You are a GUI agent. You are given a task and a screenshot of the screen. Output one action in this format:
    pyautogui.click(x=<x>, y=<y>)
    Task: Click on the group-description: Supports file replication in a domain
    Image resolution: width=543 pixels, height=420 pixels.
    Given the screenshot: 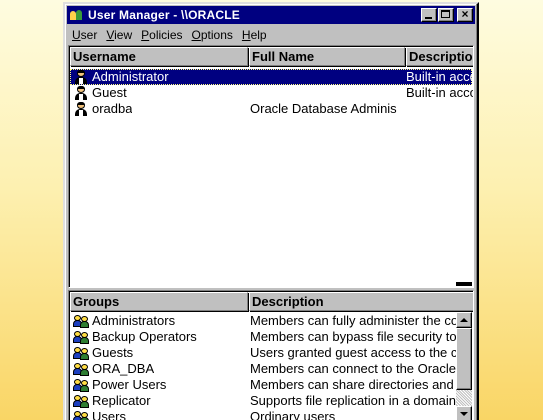 What is the action you would take?
    pyautogui.click(x=353, y=400)
    